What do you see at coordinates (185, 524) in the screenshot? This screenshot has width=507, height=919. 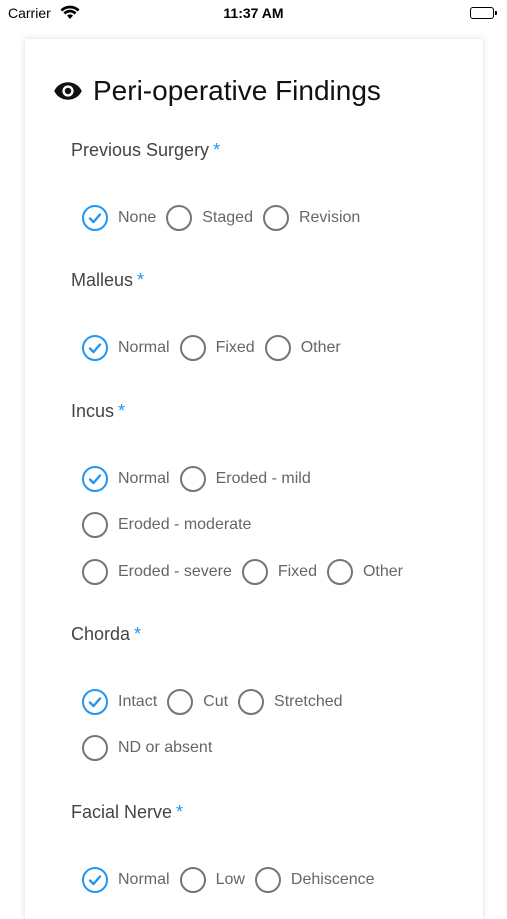 I see `radio-option-label: Eroded - moderate` at bounding box center [185, 524].